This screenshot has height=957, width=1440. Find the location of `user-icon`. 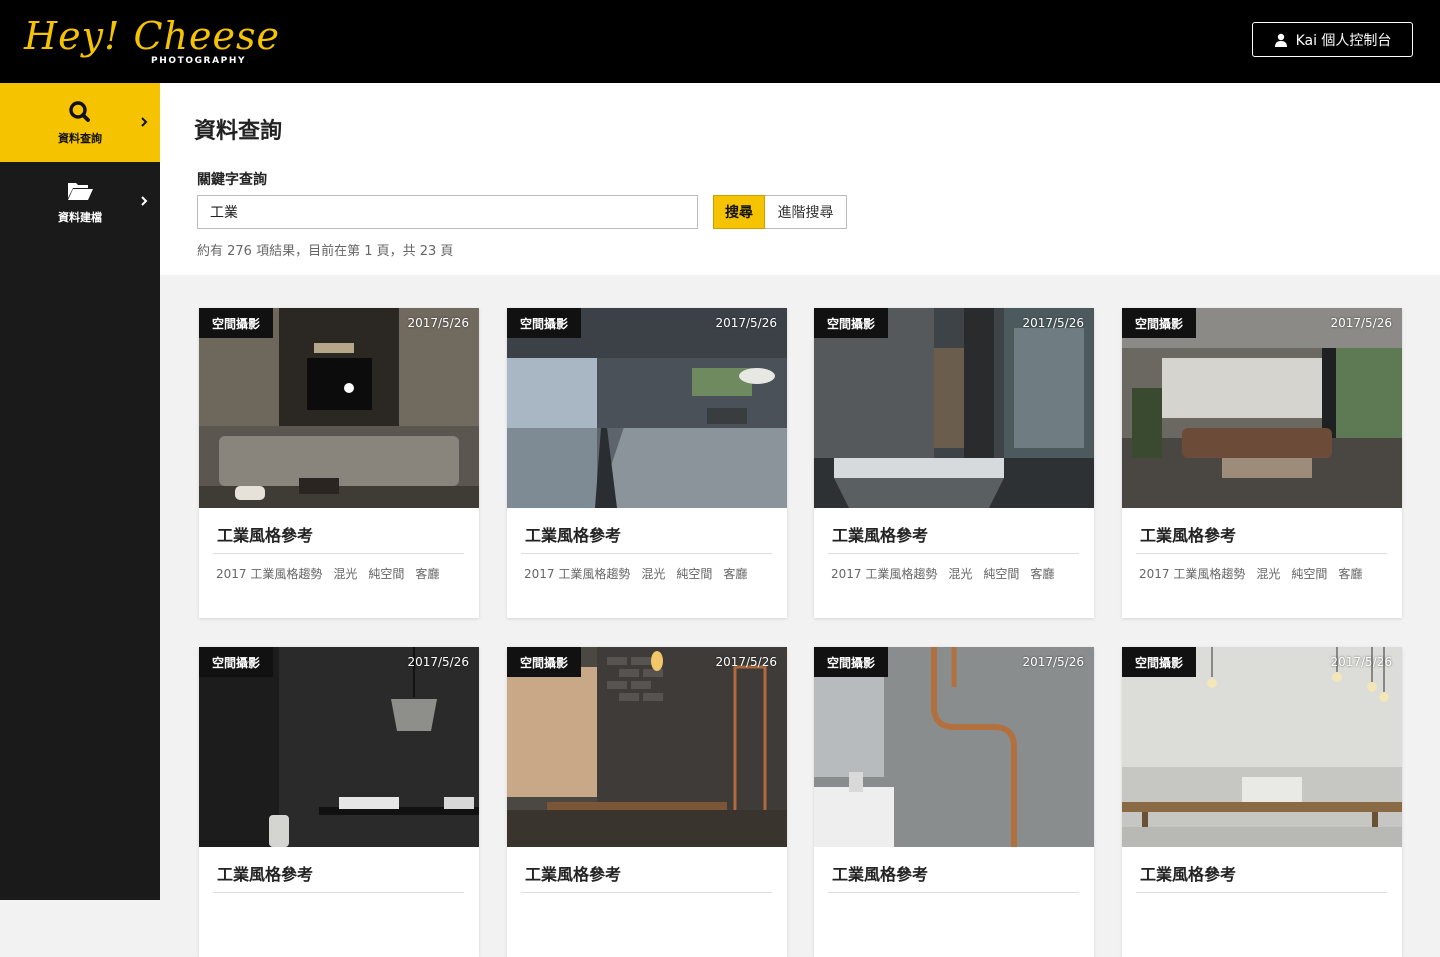

user-icon is located at coordinates (1280, 40).